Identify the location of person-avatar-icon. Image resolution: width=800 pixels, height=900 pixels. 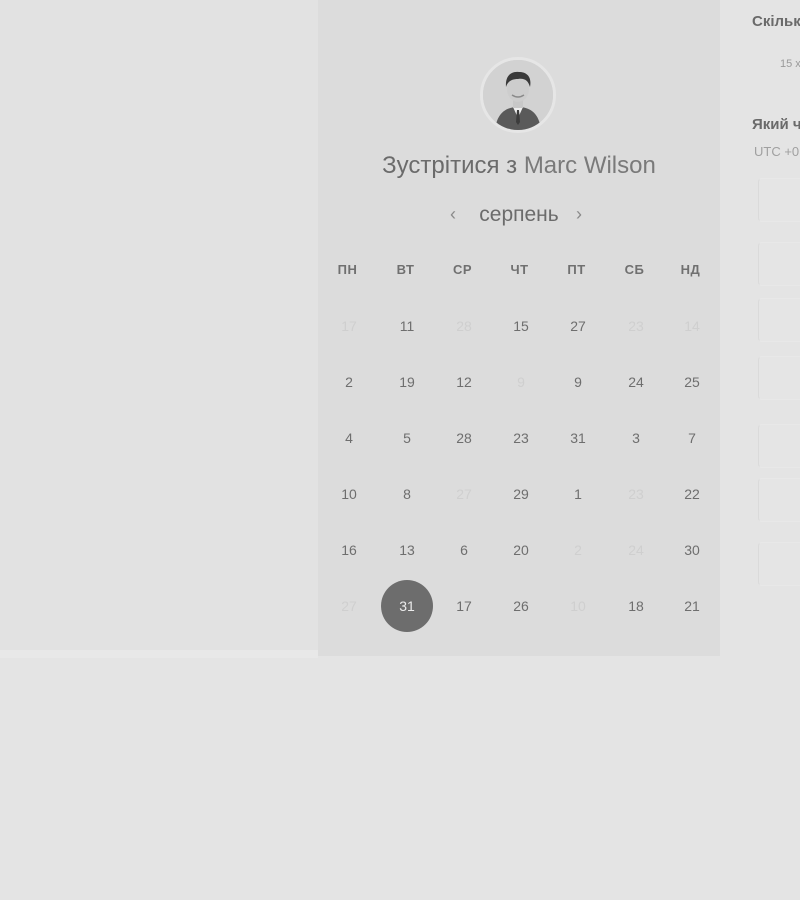
(518, 95).